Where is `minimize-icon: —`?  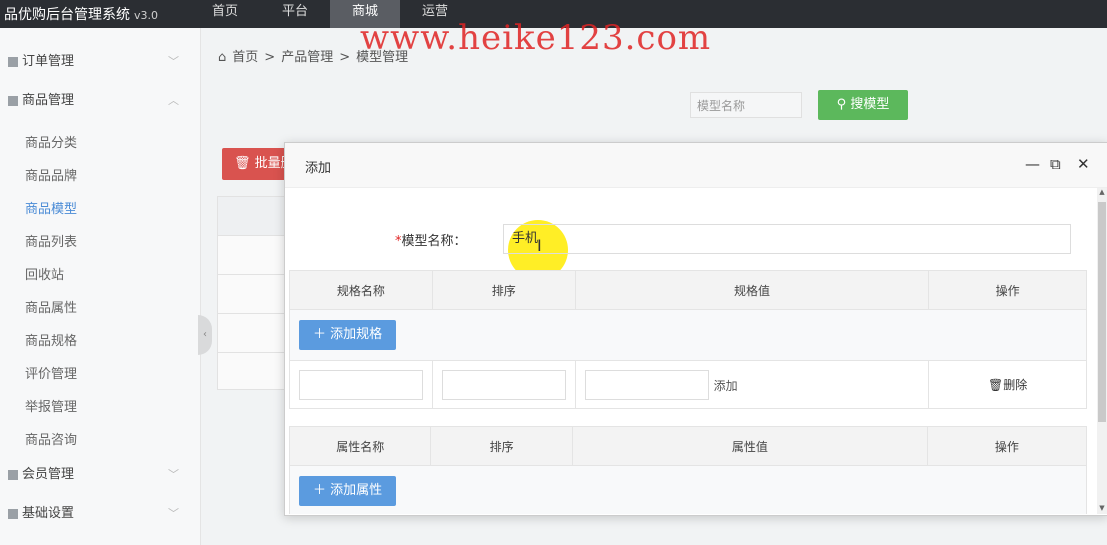 minimize-icon: — is located at coordinates (1032, 164).